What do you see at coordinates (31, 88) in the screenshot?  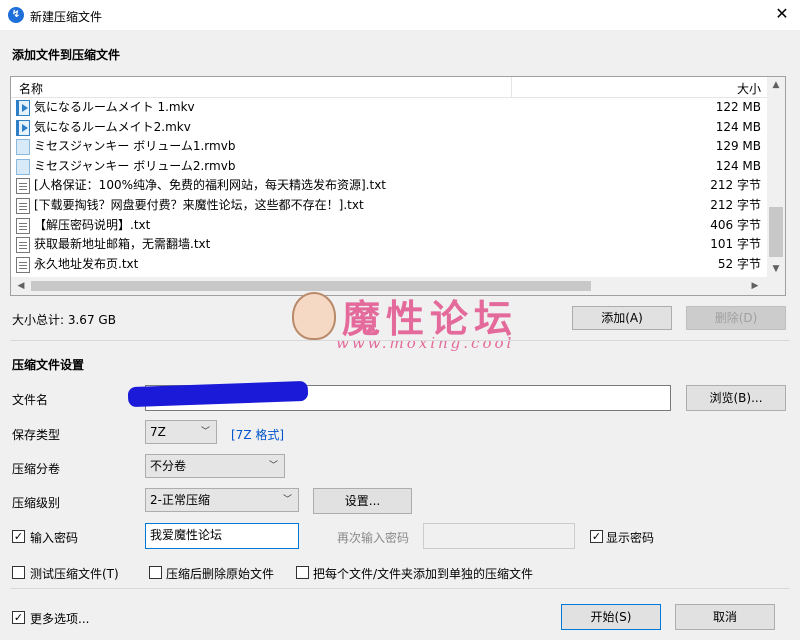 I see `column-header-name: 名称` at bounding box center [31, 88].